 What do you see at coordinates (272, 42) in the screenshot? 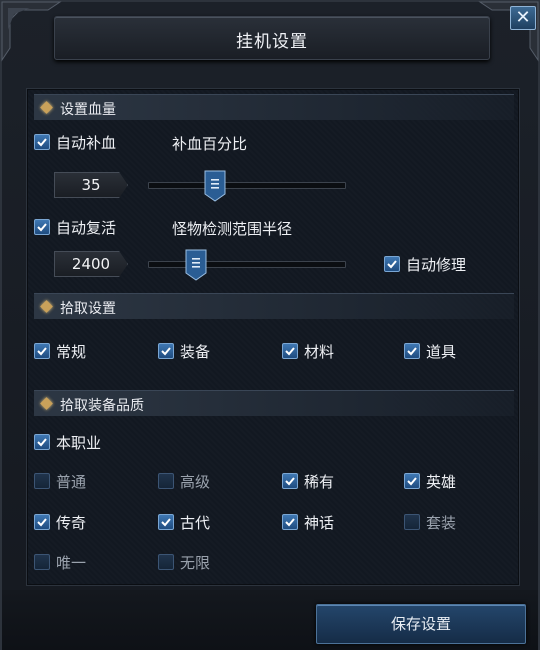
I see `window-title: 挂机设置` at bounding box center [272, 42].